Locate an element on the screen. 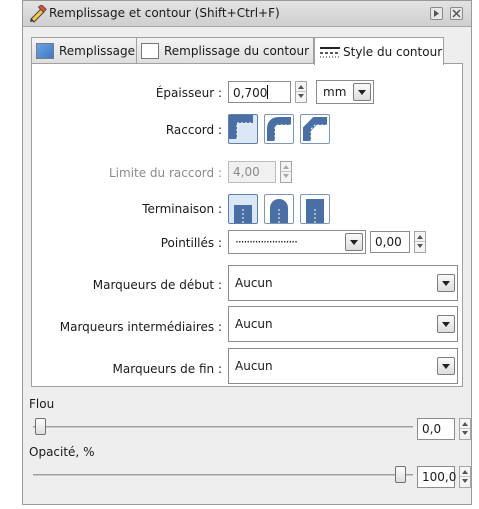 Image resolution: width=479 pixels, height=509 pixels. dock-button is located at coordinates (436, 13).